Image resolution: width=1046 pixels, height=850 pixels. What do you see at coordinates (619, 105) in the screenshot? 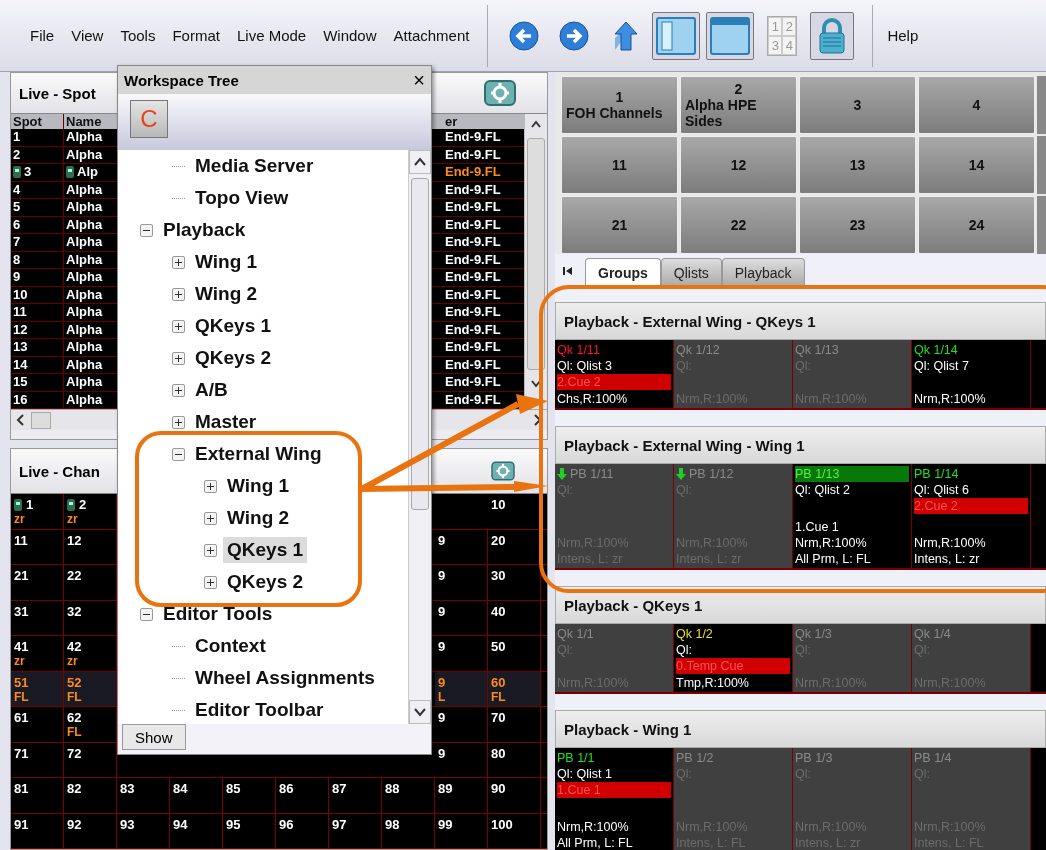
I see `group-button: 1 FOH Channels` at bounding box center [619, 105].